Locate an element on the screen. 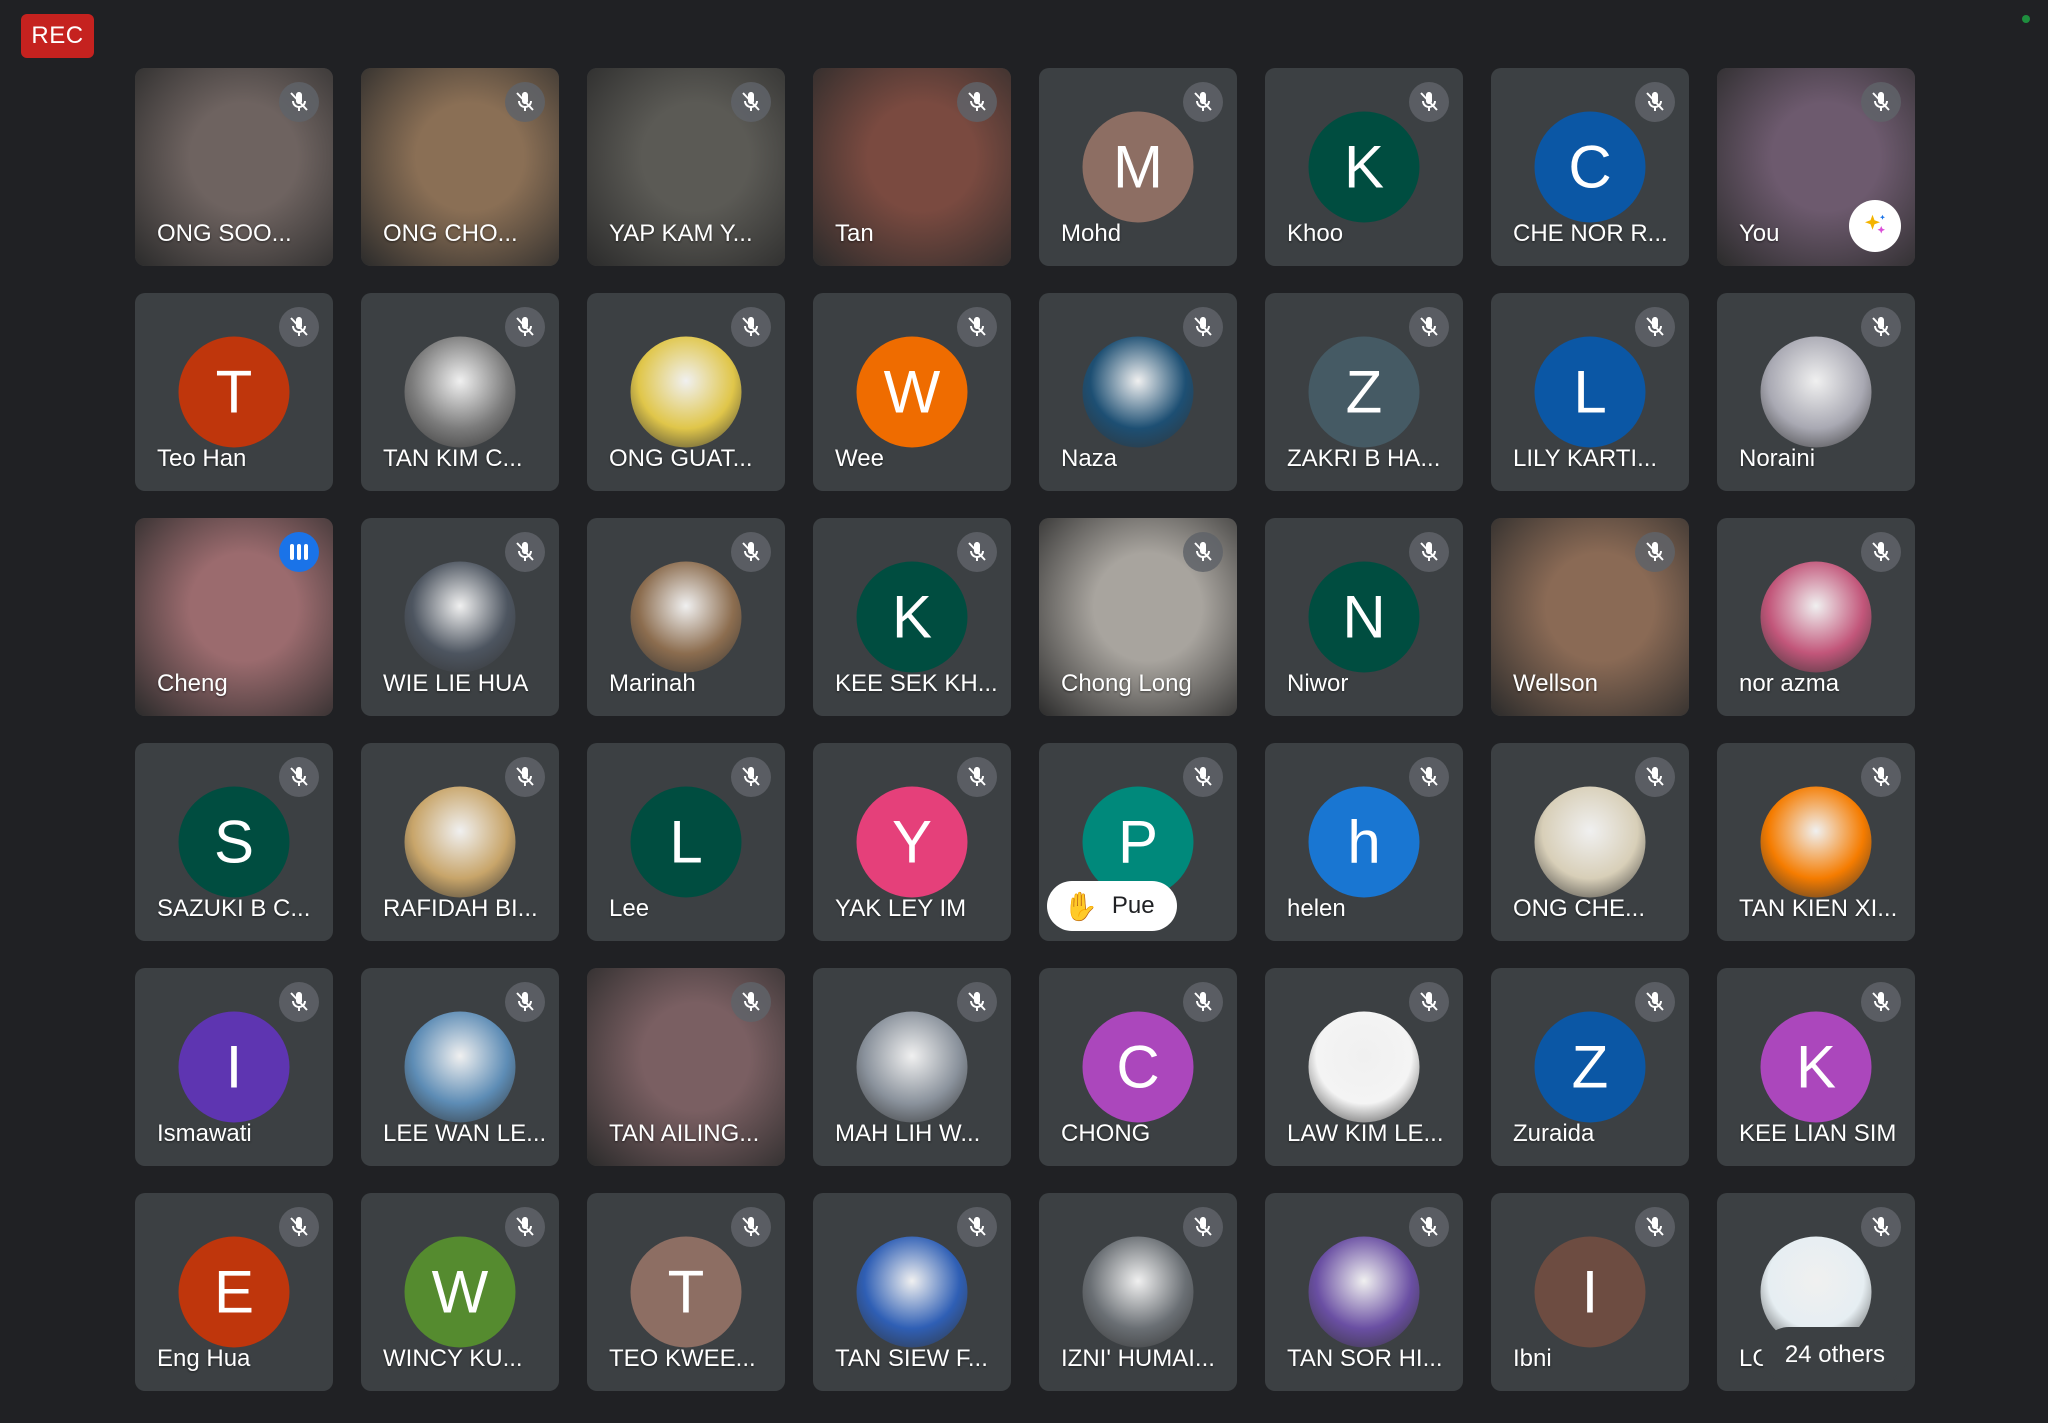 This screenshot has width=2048, height=1423. more-participants-button: 24 others is located at coordinates (1834, 1355).